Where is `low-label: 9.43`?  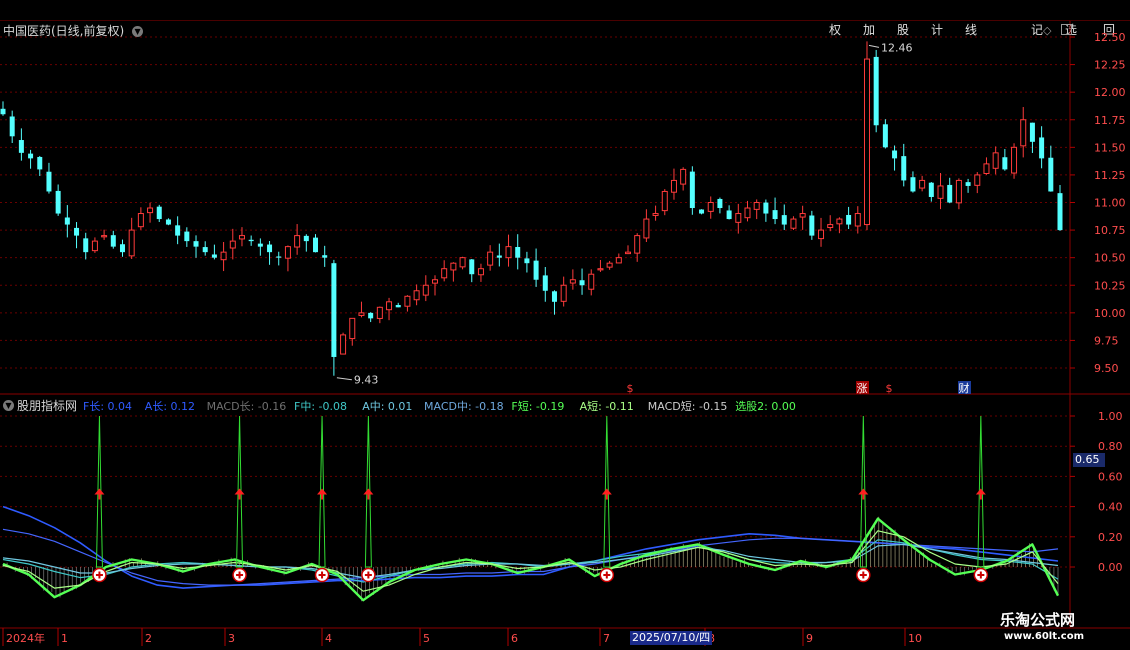 low-label: 9.43 is located at coordinates (366, 380).